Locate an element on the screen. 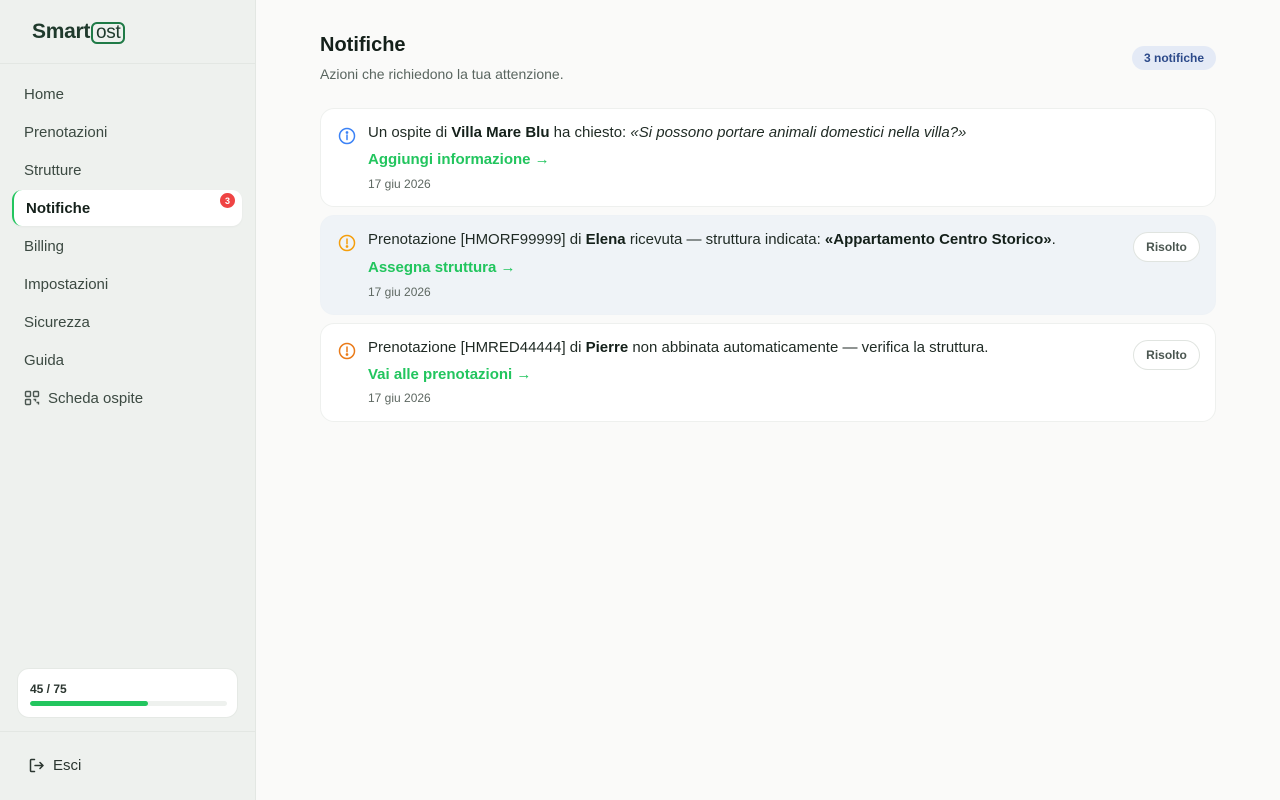  sidebar-footer: Esci is located at coordinates (128, 765).